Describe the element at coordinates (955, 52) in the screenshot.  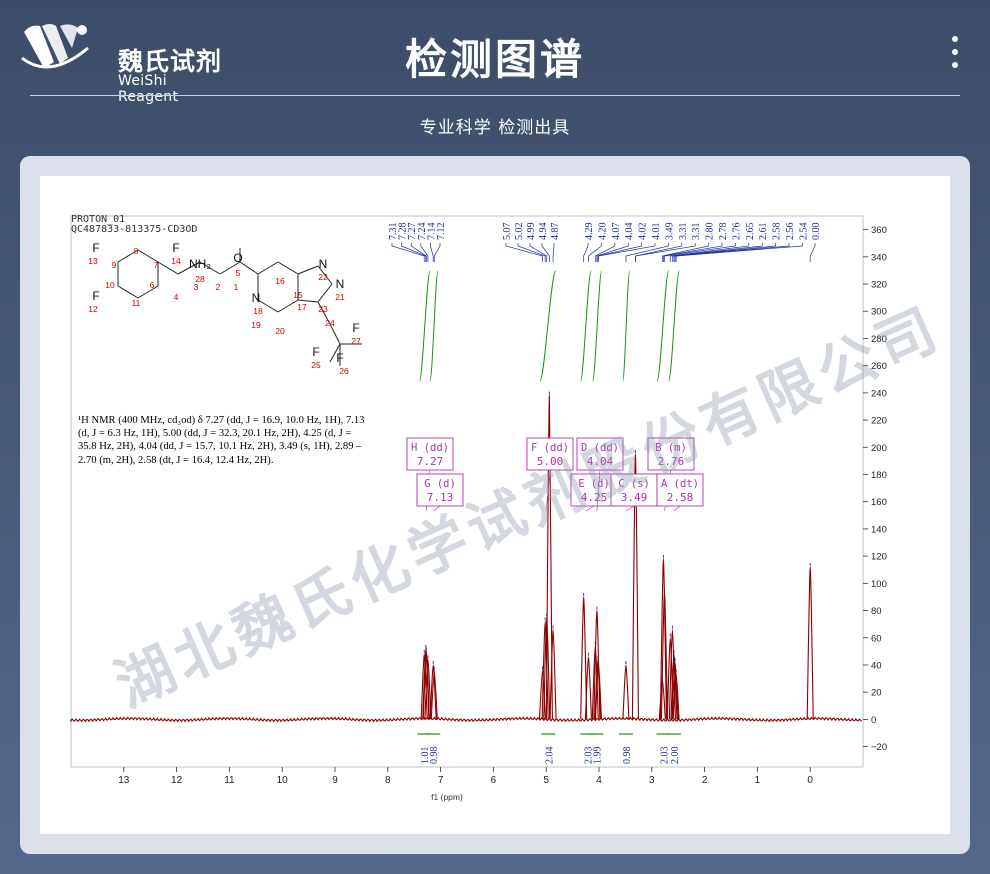
I see `menu-dot` at that location.